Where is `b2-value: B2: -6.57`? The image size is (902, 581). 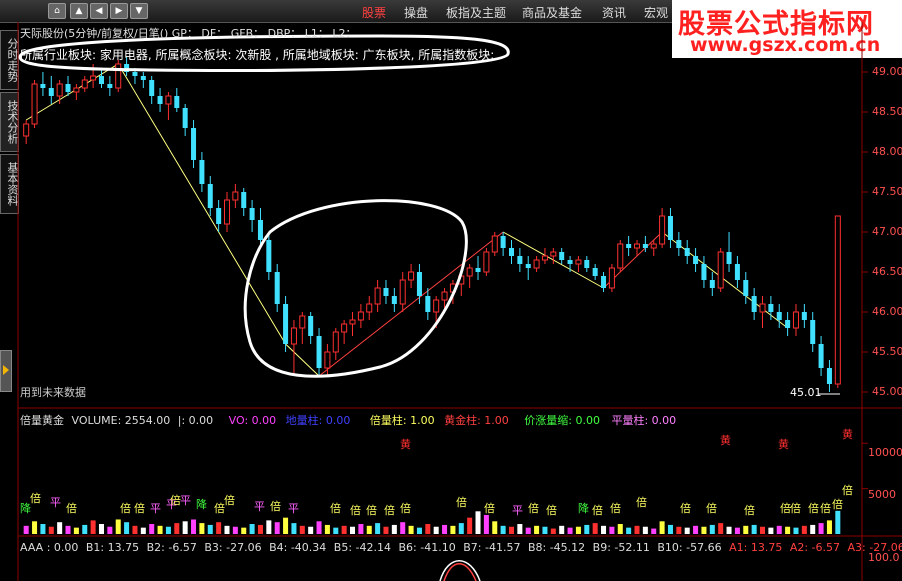 b2-value: B2: -6.57 is located at coordinates (171, 547).